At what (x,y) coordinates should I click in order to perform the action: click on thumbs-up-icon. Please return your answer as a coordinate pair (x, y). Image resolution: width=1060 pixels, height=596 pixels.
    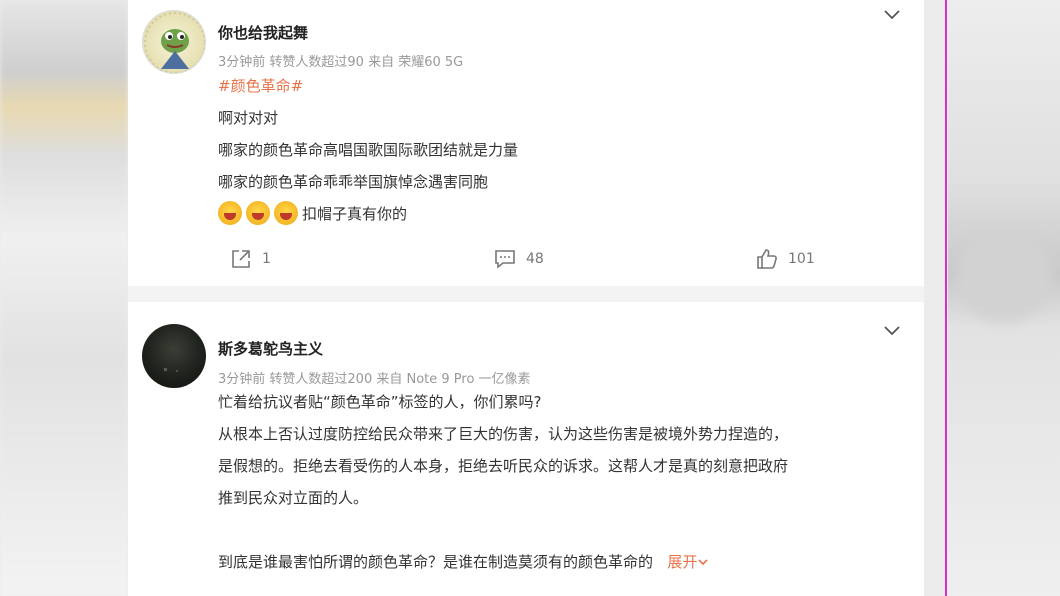
    Looking at the image, I should click on (767, 259).